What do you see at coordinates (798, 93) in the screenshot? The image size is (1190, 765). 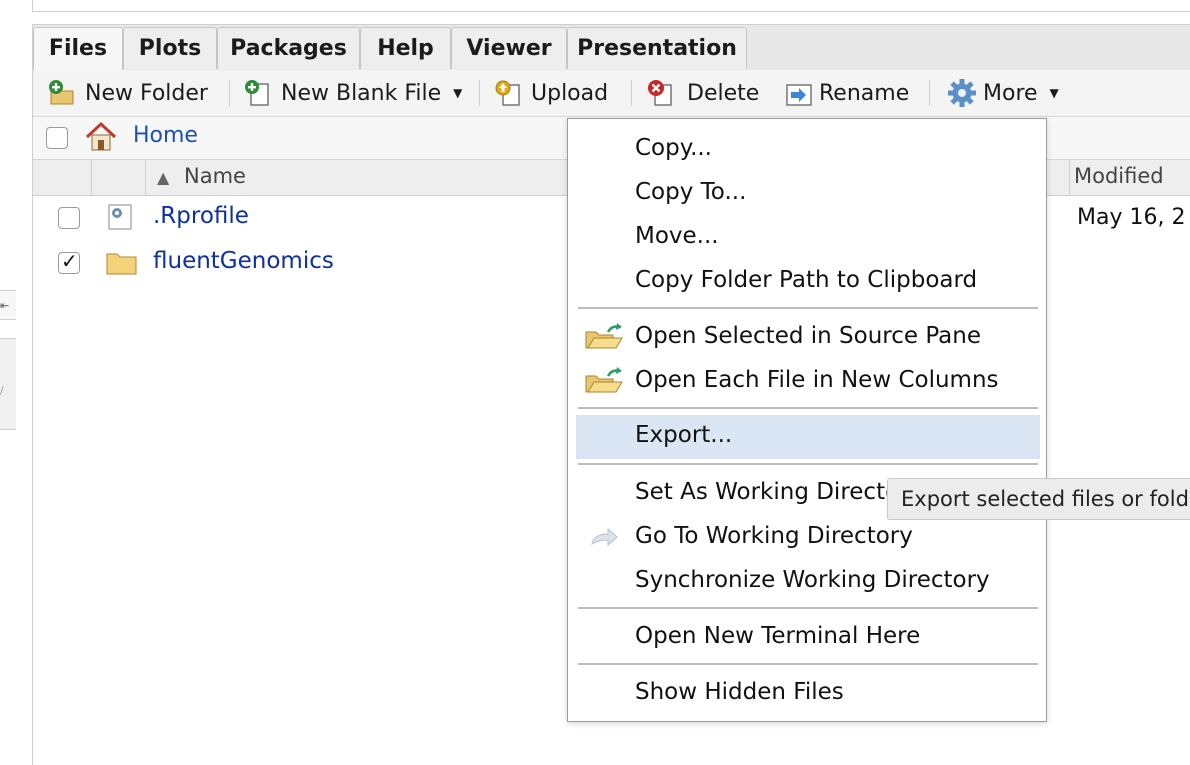 I see `rename-icon` at bounding box center [798, 93].